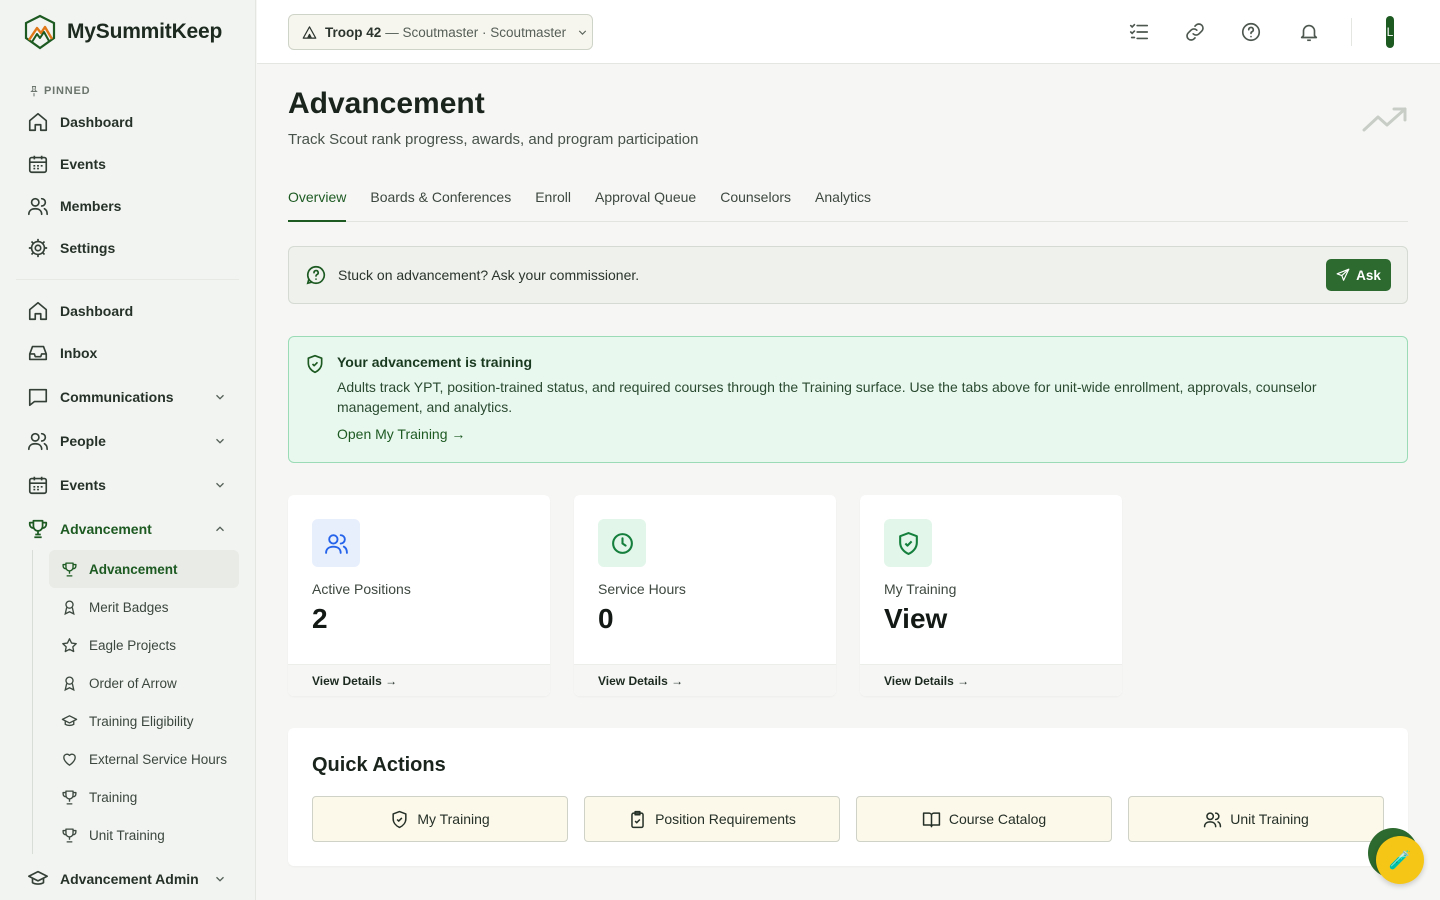 The height and width of the screenshot is (900, 1440). Describe the element at coordinates (1343, 274) in the screenshot. I see `send-icon` at that location.